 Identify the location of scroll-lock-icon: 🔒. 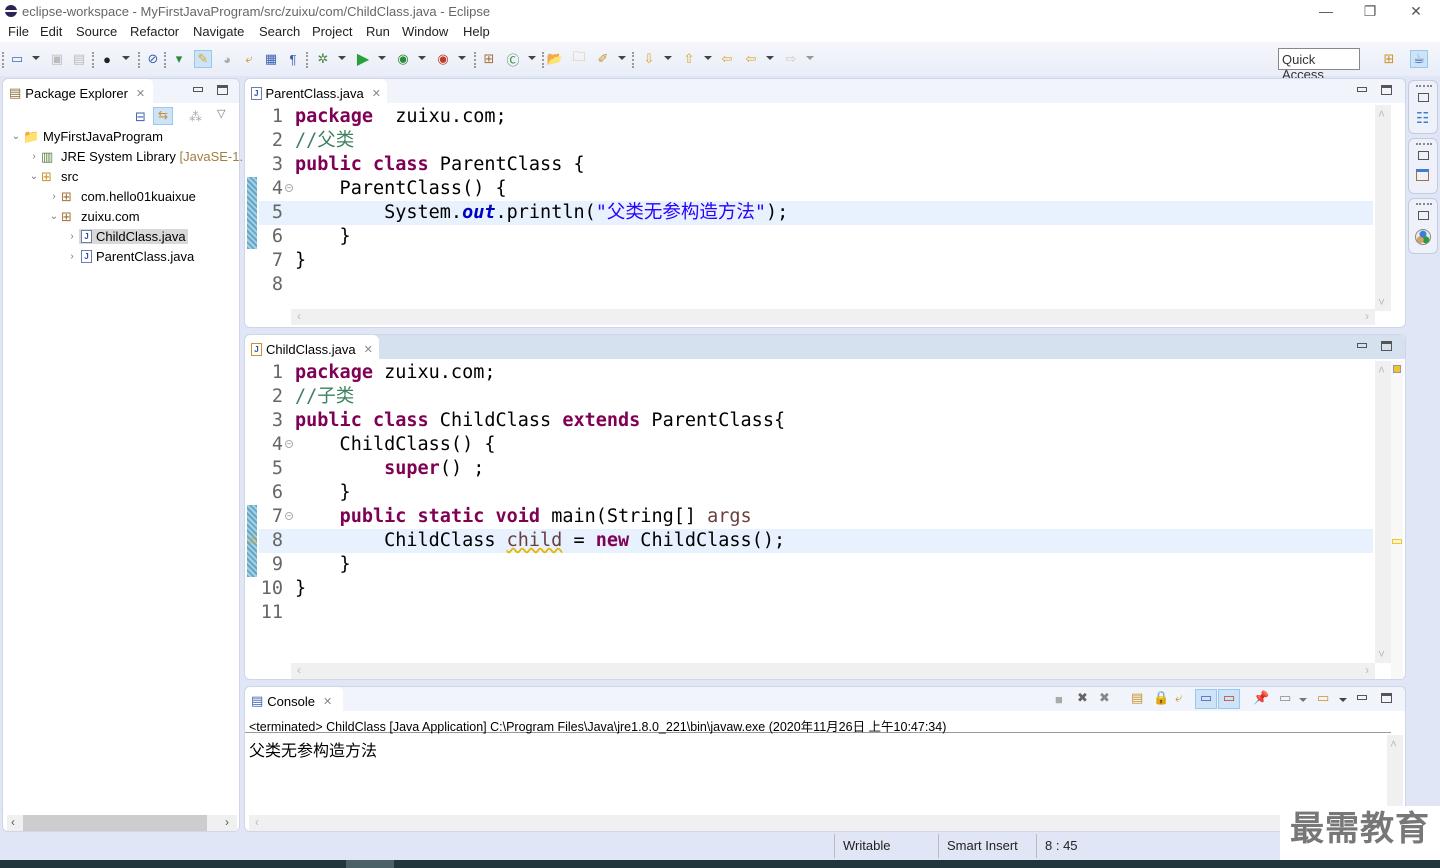
(1161, 698).